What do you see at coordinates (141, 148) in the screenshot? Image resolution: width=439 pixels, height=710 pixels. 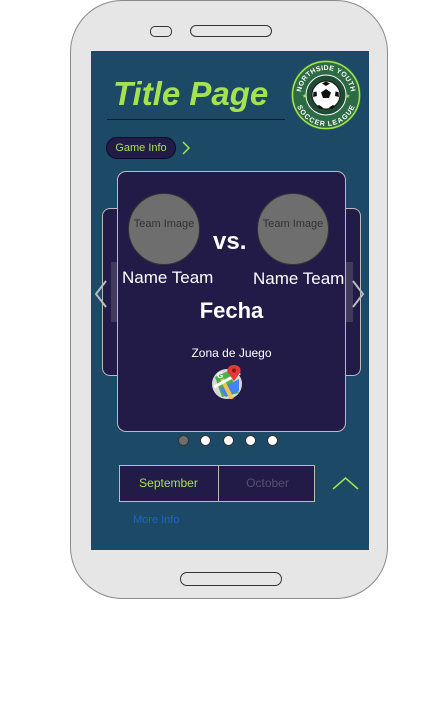 I see `game-info-chip: Game Info` at bounding box center [141, 148].